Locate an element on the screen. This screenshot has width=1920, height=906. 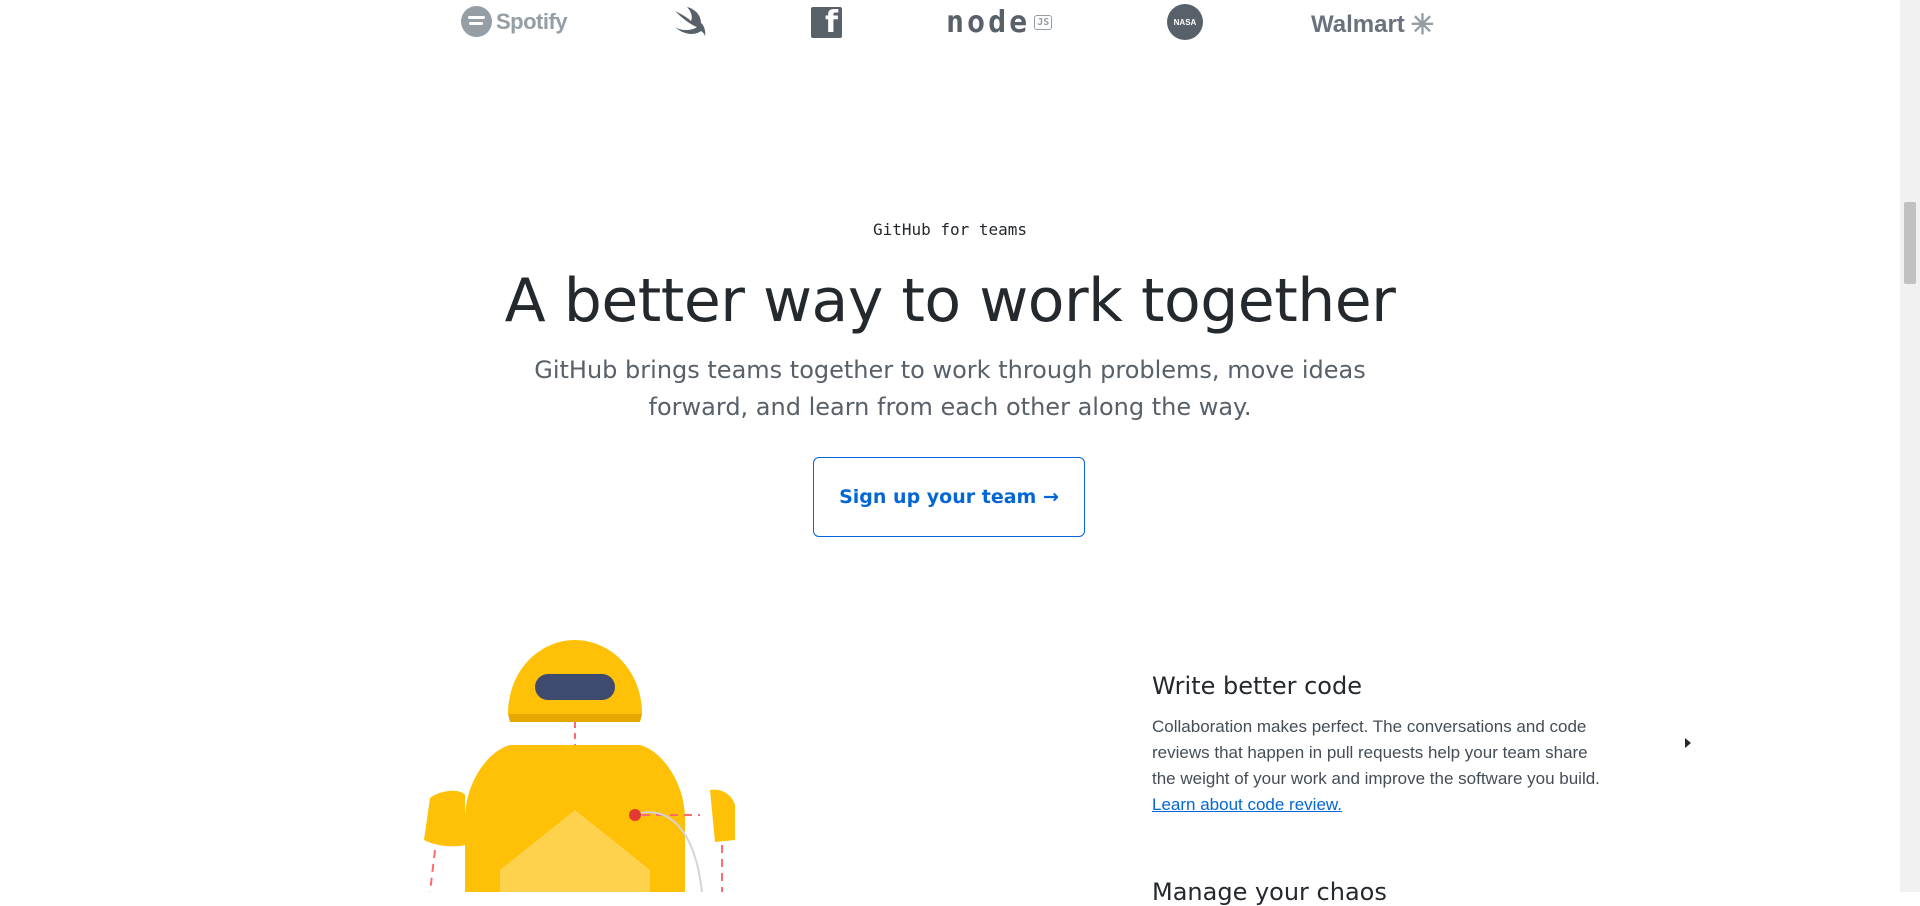
caret-right-icon is located at coordinates (1688, 743).